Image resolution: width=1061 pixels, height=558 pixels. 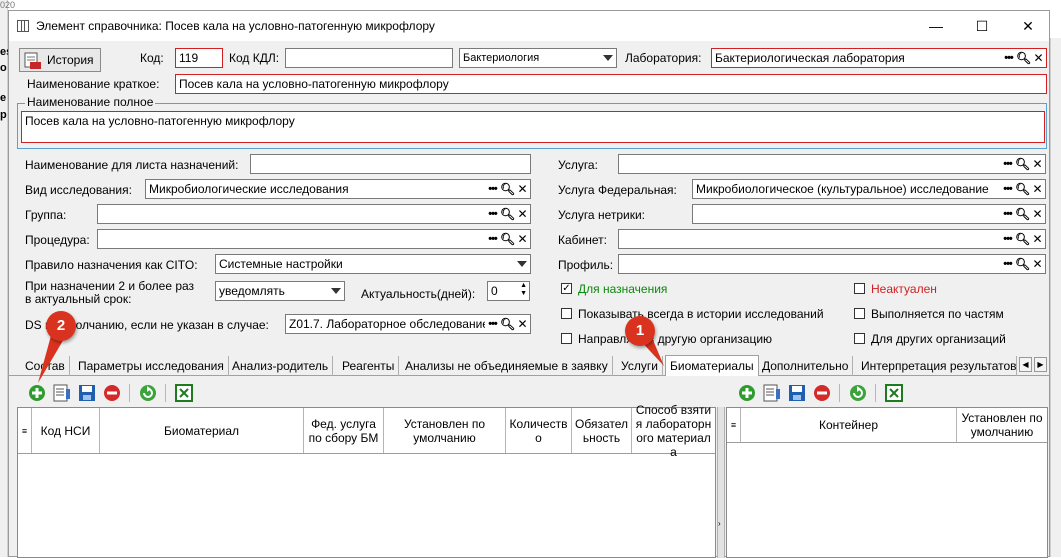 I want to click on annotation-marker-2: 2, so click(x=61, y=326).